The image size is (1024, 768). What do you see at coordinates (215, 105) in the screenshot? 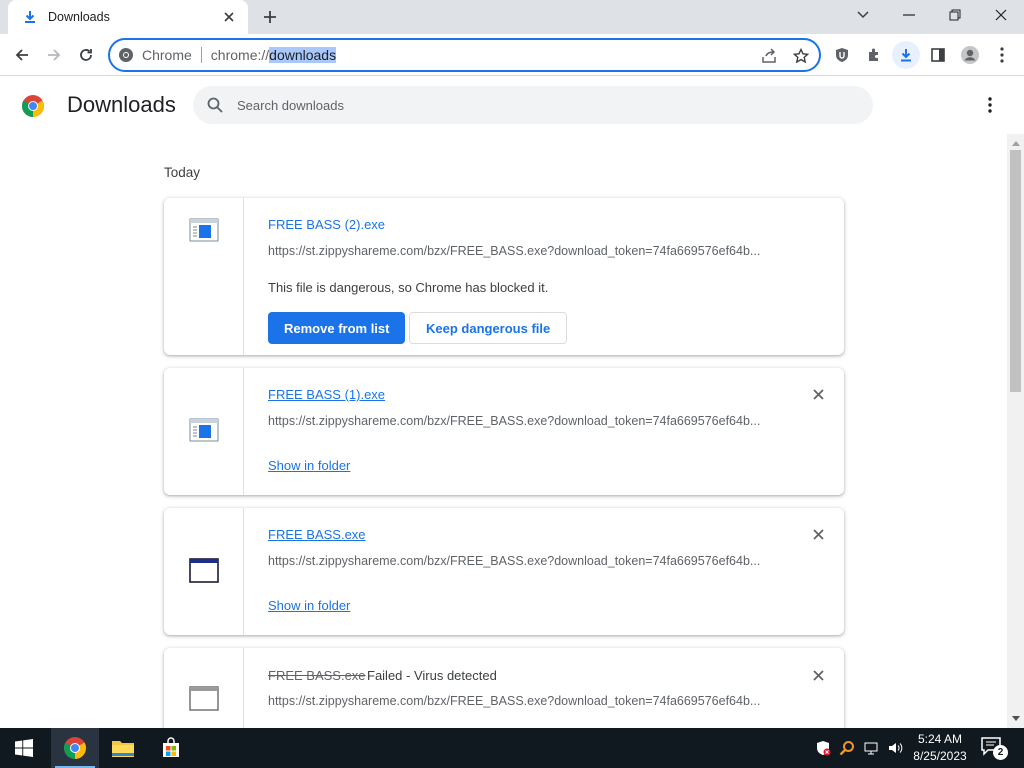
I see `search-icon` at bounding box center [215, 105].